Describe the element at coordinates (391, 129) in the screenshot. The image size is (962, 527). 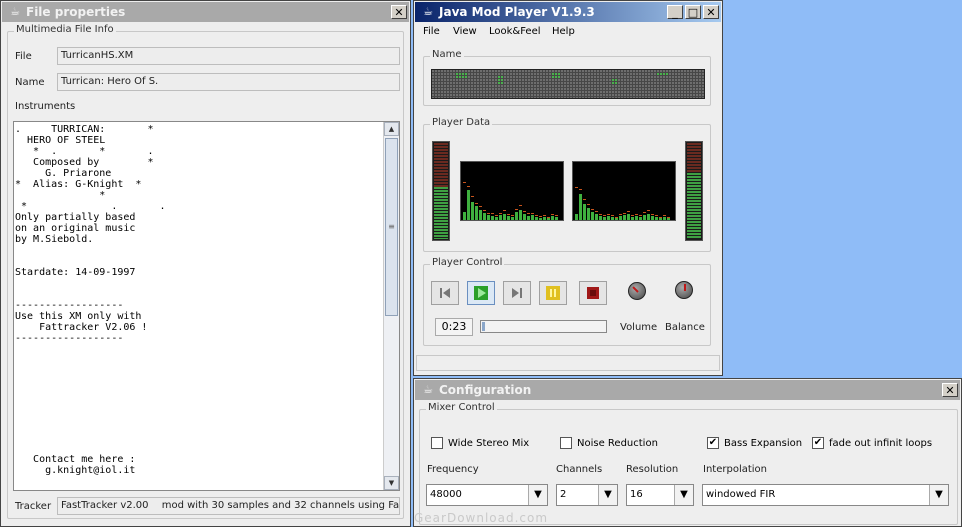
I see `scroll-up-icon: ▲` at that location.